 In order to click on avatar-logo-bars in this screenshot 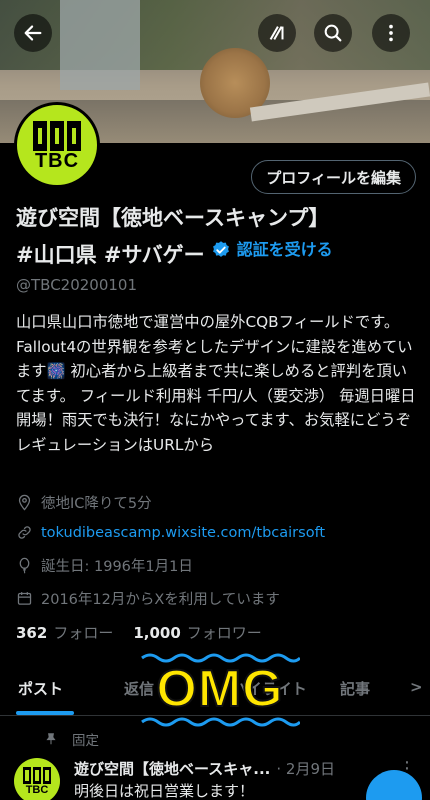, I will do `click(57, 136)`.